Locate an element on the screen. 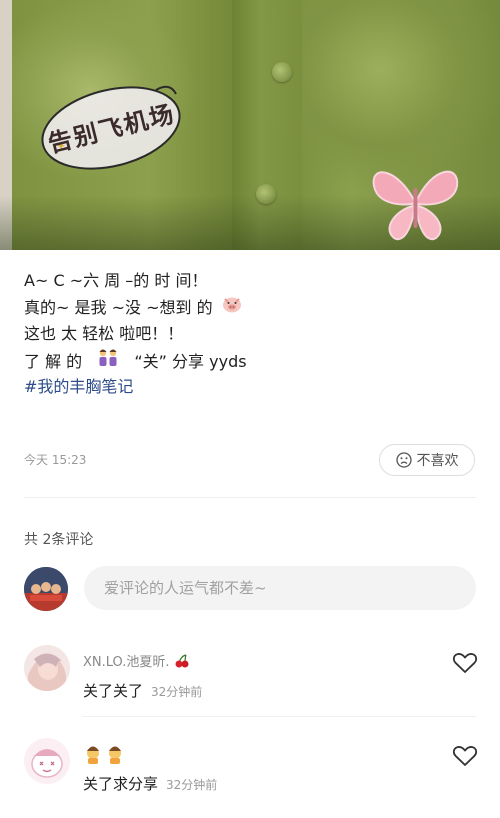 The image size is (500, 818). post-line: 真的~ 是我 ~没 ~想到 的 is located at coordinates (254, 308).